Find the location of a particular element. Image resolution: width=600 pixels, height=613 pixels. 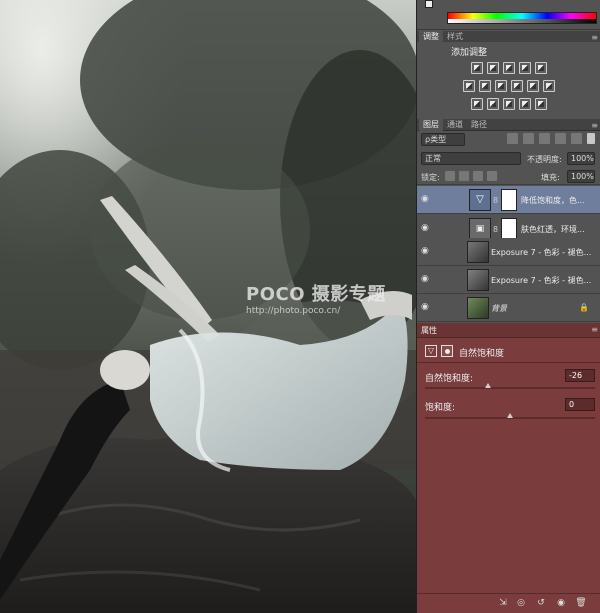

properties-menu-icon: ≡ is located at coordinates (594, 329).